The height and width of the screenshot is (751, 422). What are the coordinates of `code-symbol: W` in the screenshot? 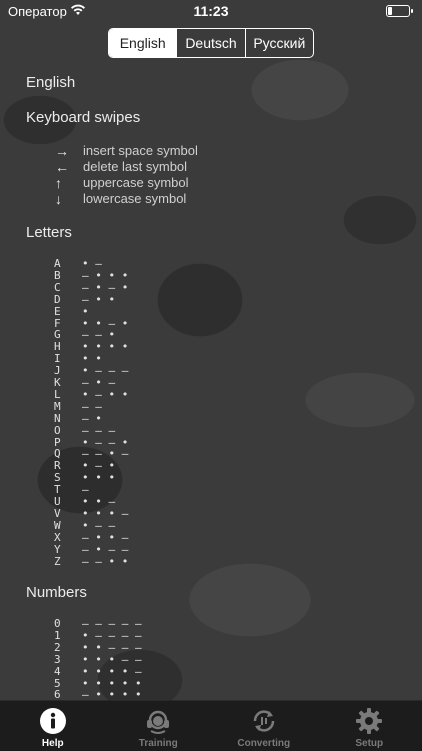 It's located at (65, 526).